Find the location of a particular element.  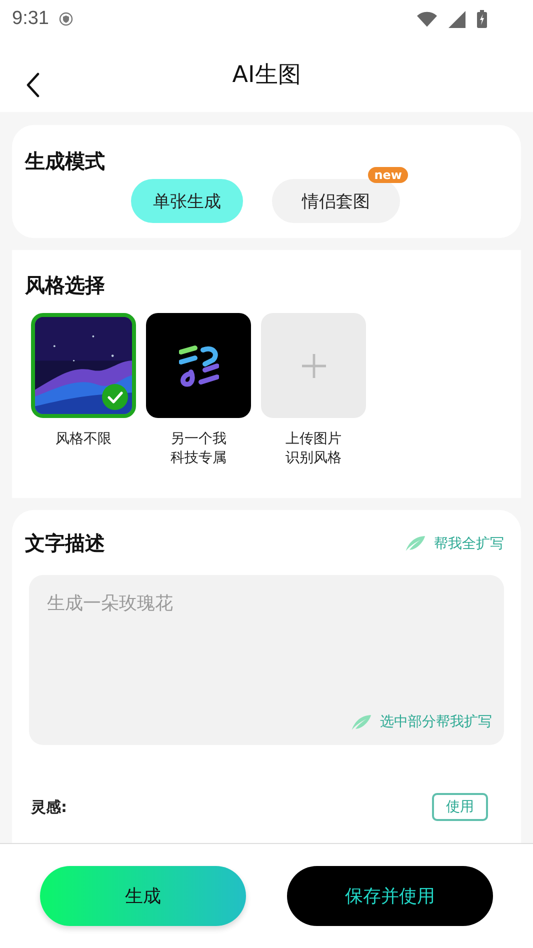

generate-button: 生成 is located at coordinates (143, 896).